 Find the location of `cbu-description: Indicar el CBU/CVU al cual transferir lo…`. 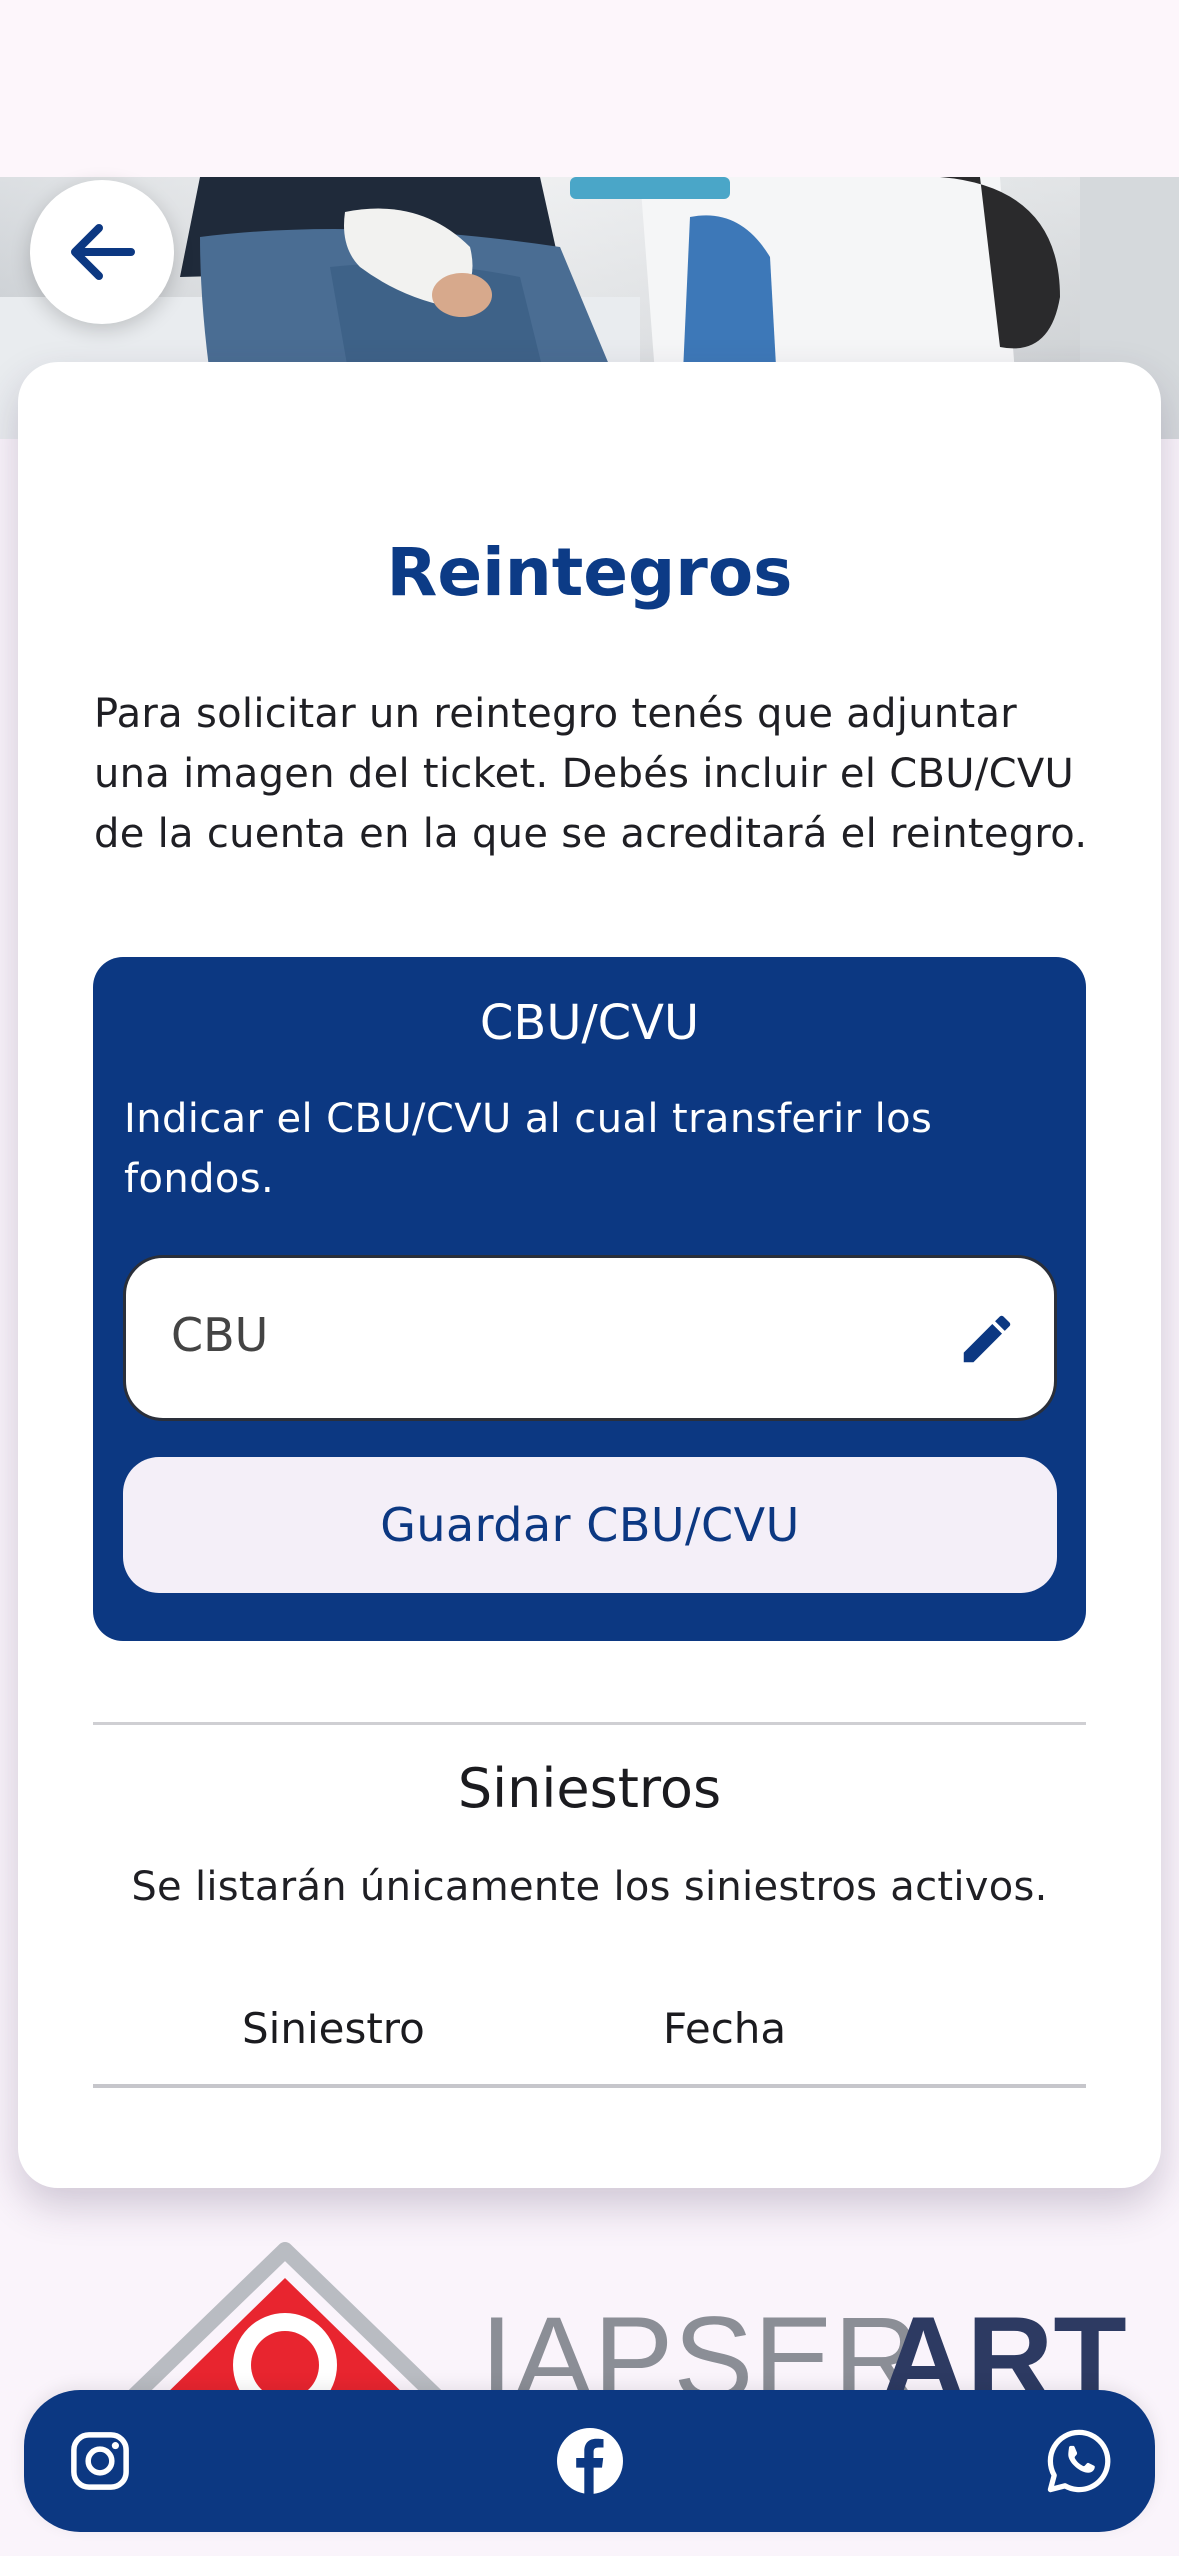

cbu-description: Indicar el CBU/CVU al cual transferir lo… is located at coordinates (528, 1149).